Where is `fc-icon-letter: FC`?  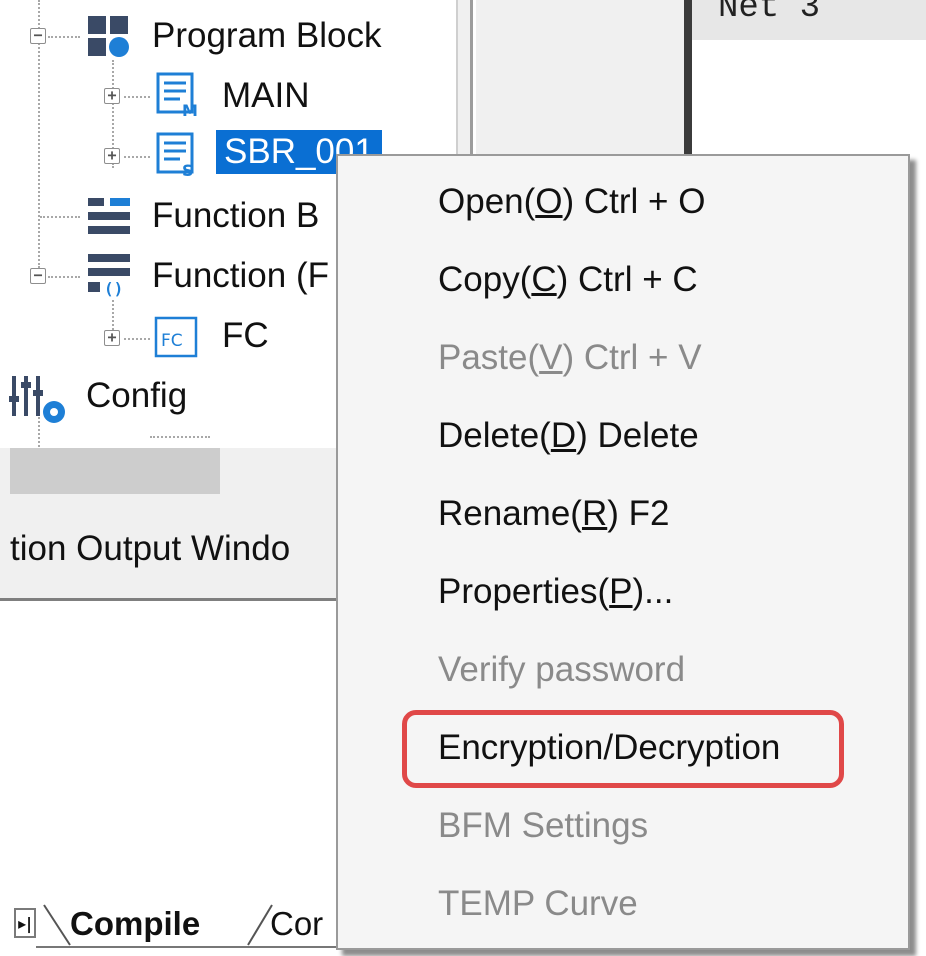 fc-icon-letter: FC is located at coordinates (172, 341).